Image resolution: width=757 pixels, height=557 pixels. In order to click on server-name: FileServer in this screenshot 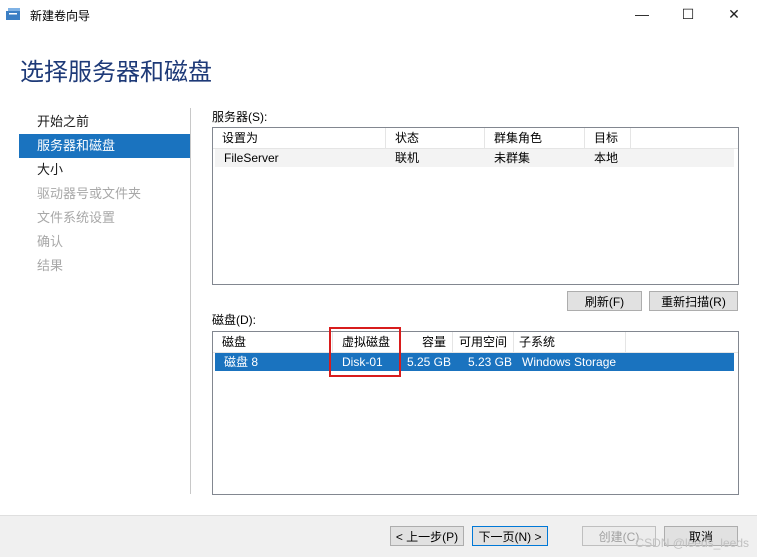, I will do `click(251, 158)`.